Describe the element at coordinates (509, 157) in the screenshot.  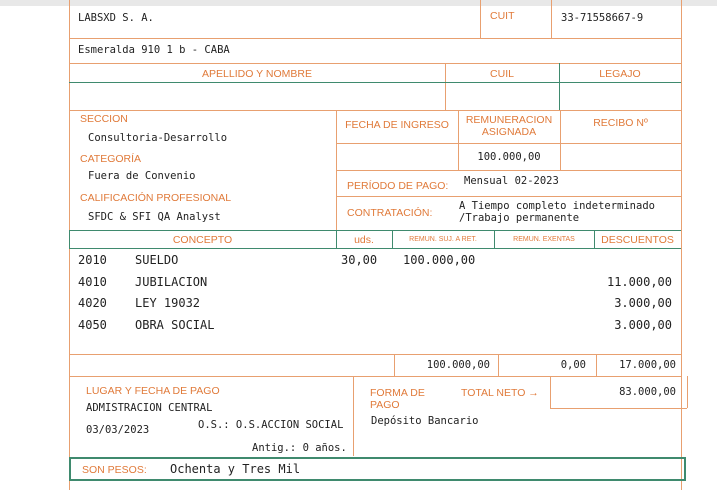
I see `remuneracion-value: 100.000,00` at that location.